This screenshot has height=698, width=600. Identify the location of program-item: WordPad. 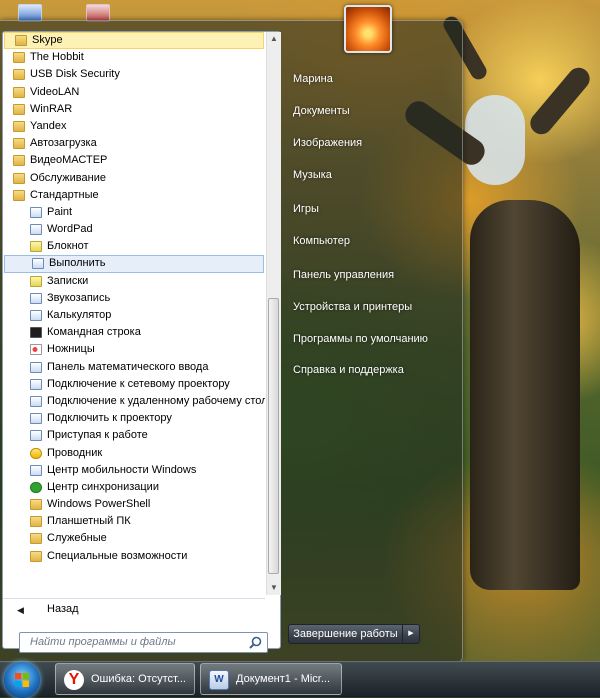
(134, 229).